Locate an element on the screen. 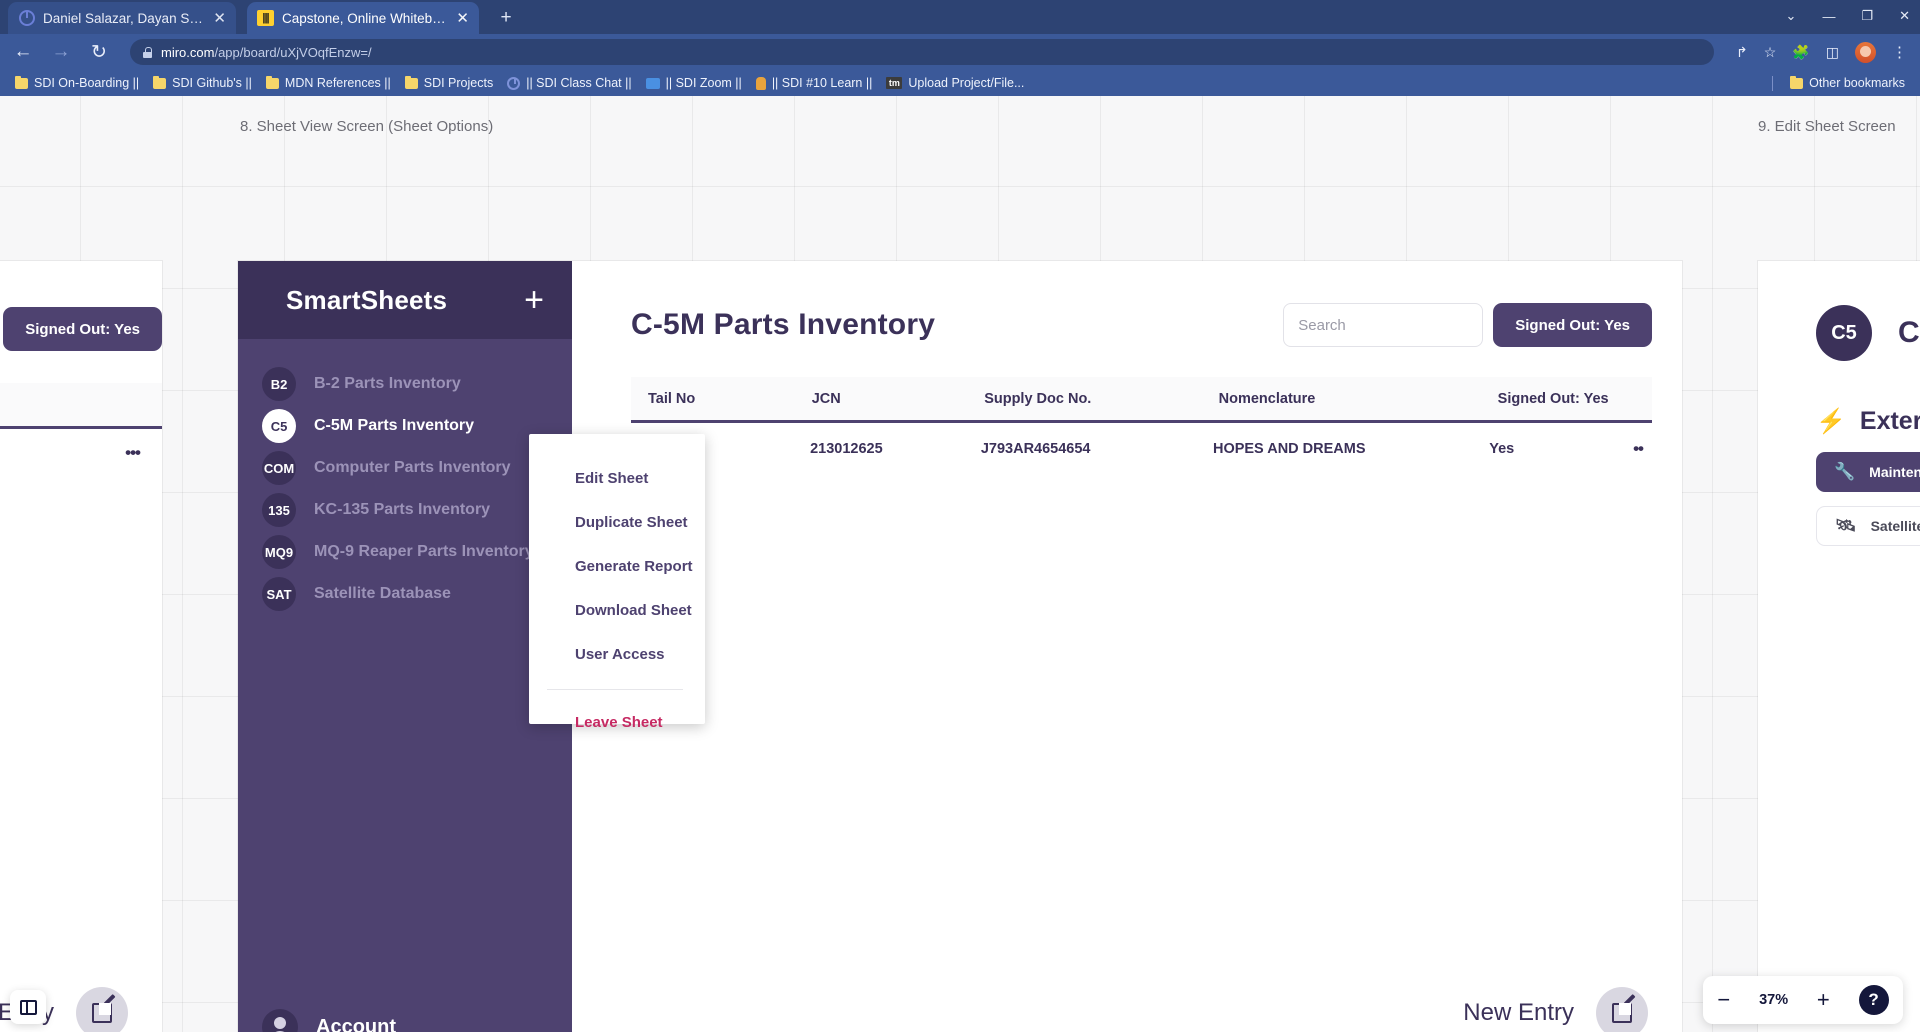 The image size is (1920, 1032). miro-icon: ||| is located at coordinates (265, 18).